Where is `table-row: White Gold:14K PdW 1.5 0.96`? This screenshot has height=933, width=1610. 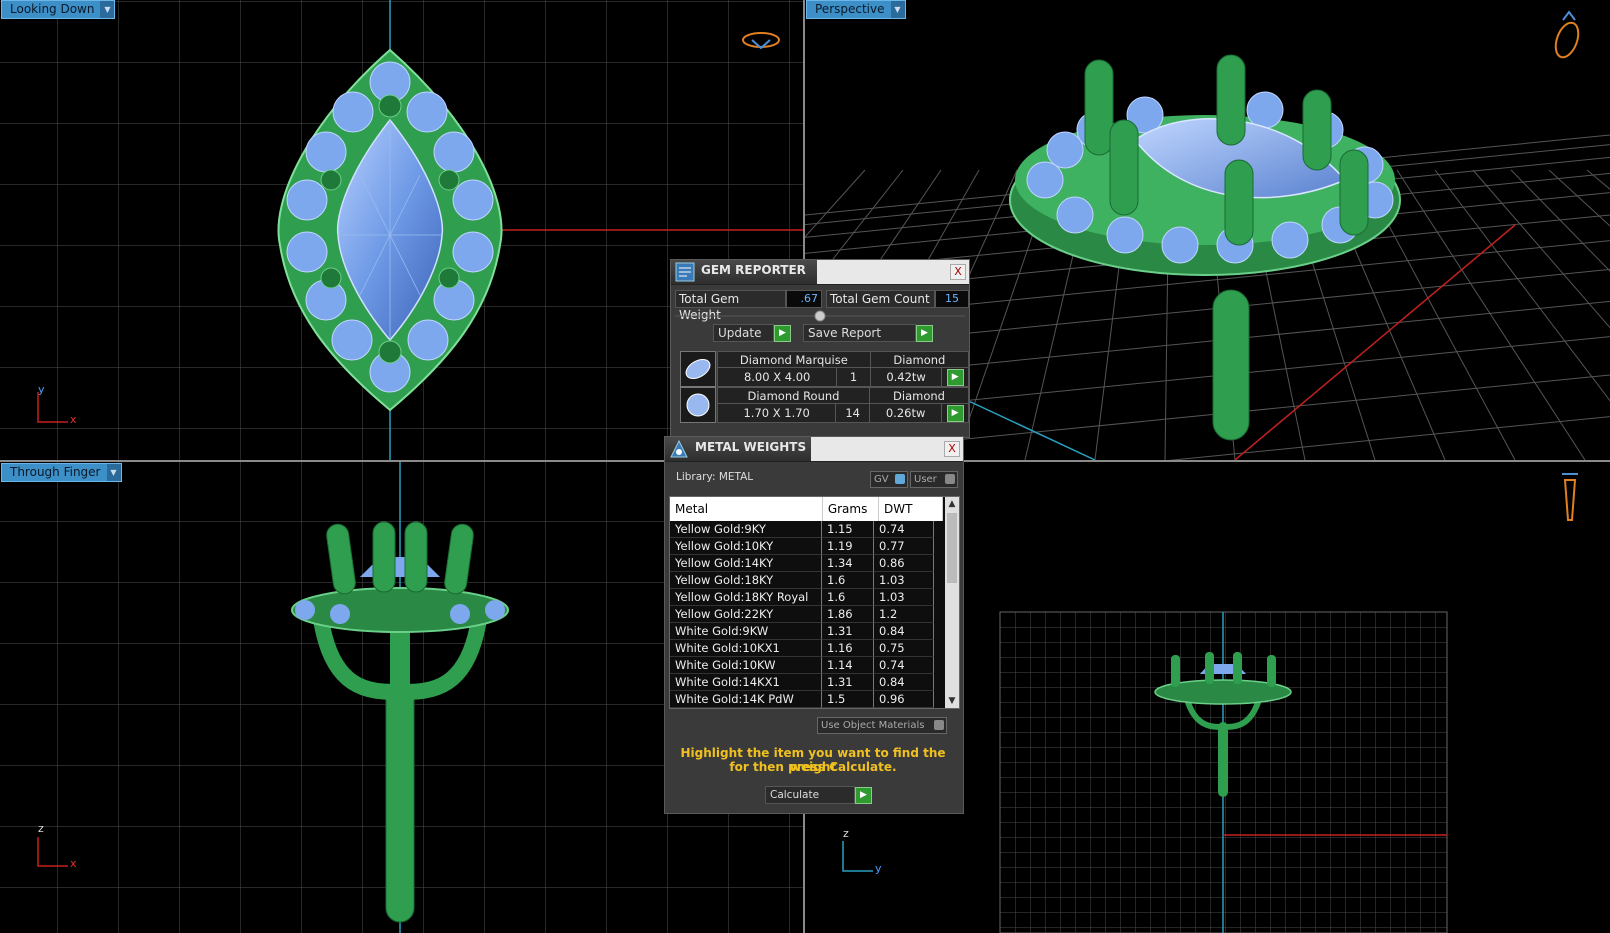
table-row: White Gold:14K PdW 1.5 0.96 is located at coordinates (806, 699).